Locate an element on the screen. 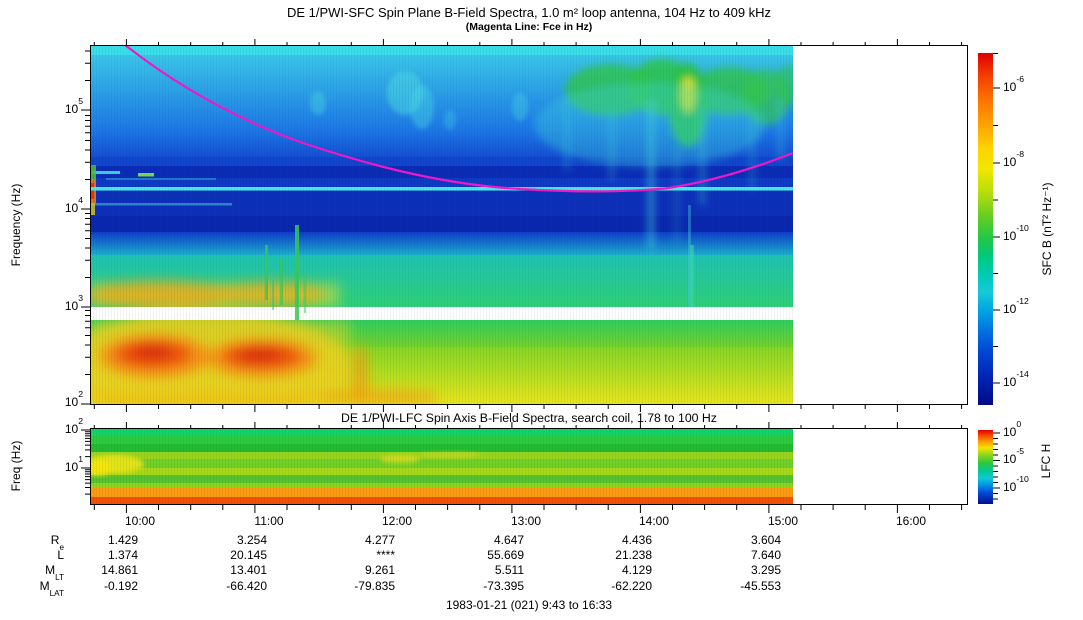  sfc-top-time-ticks is located at coordinates (528, 42).